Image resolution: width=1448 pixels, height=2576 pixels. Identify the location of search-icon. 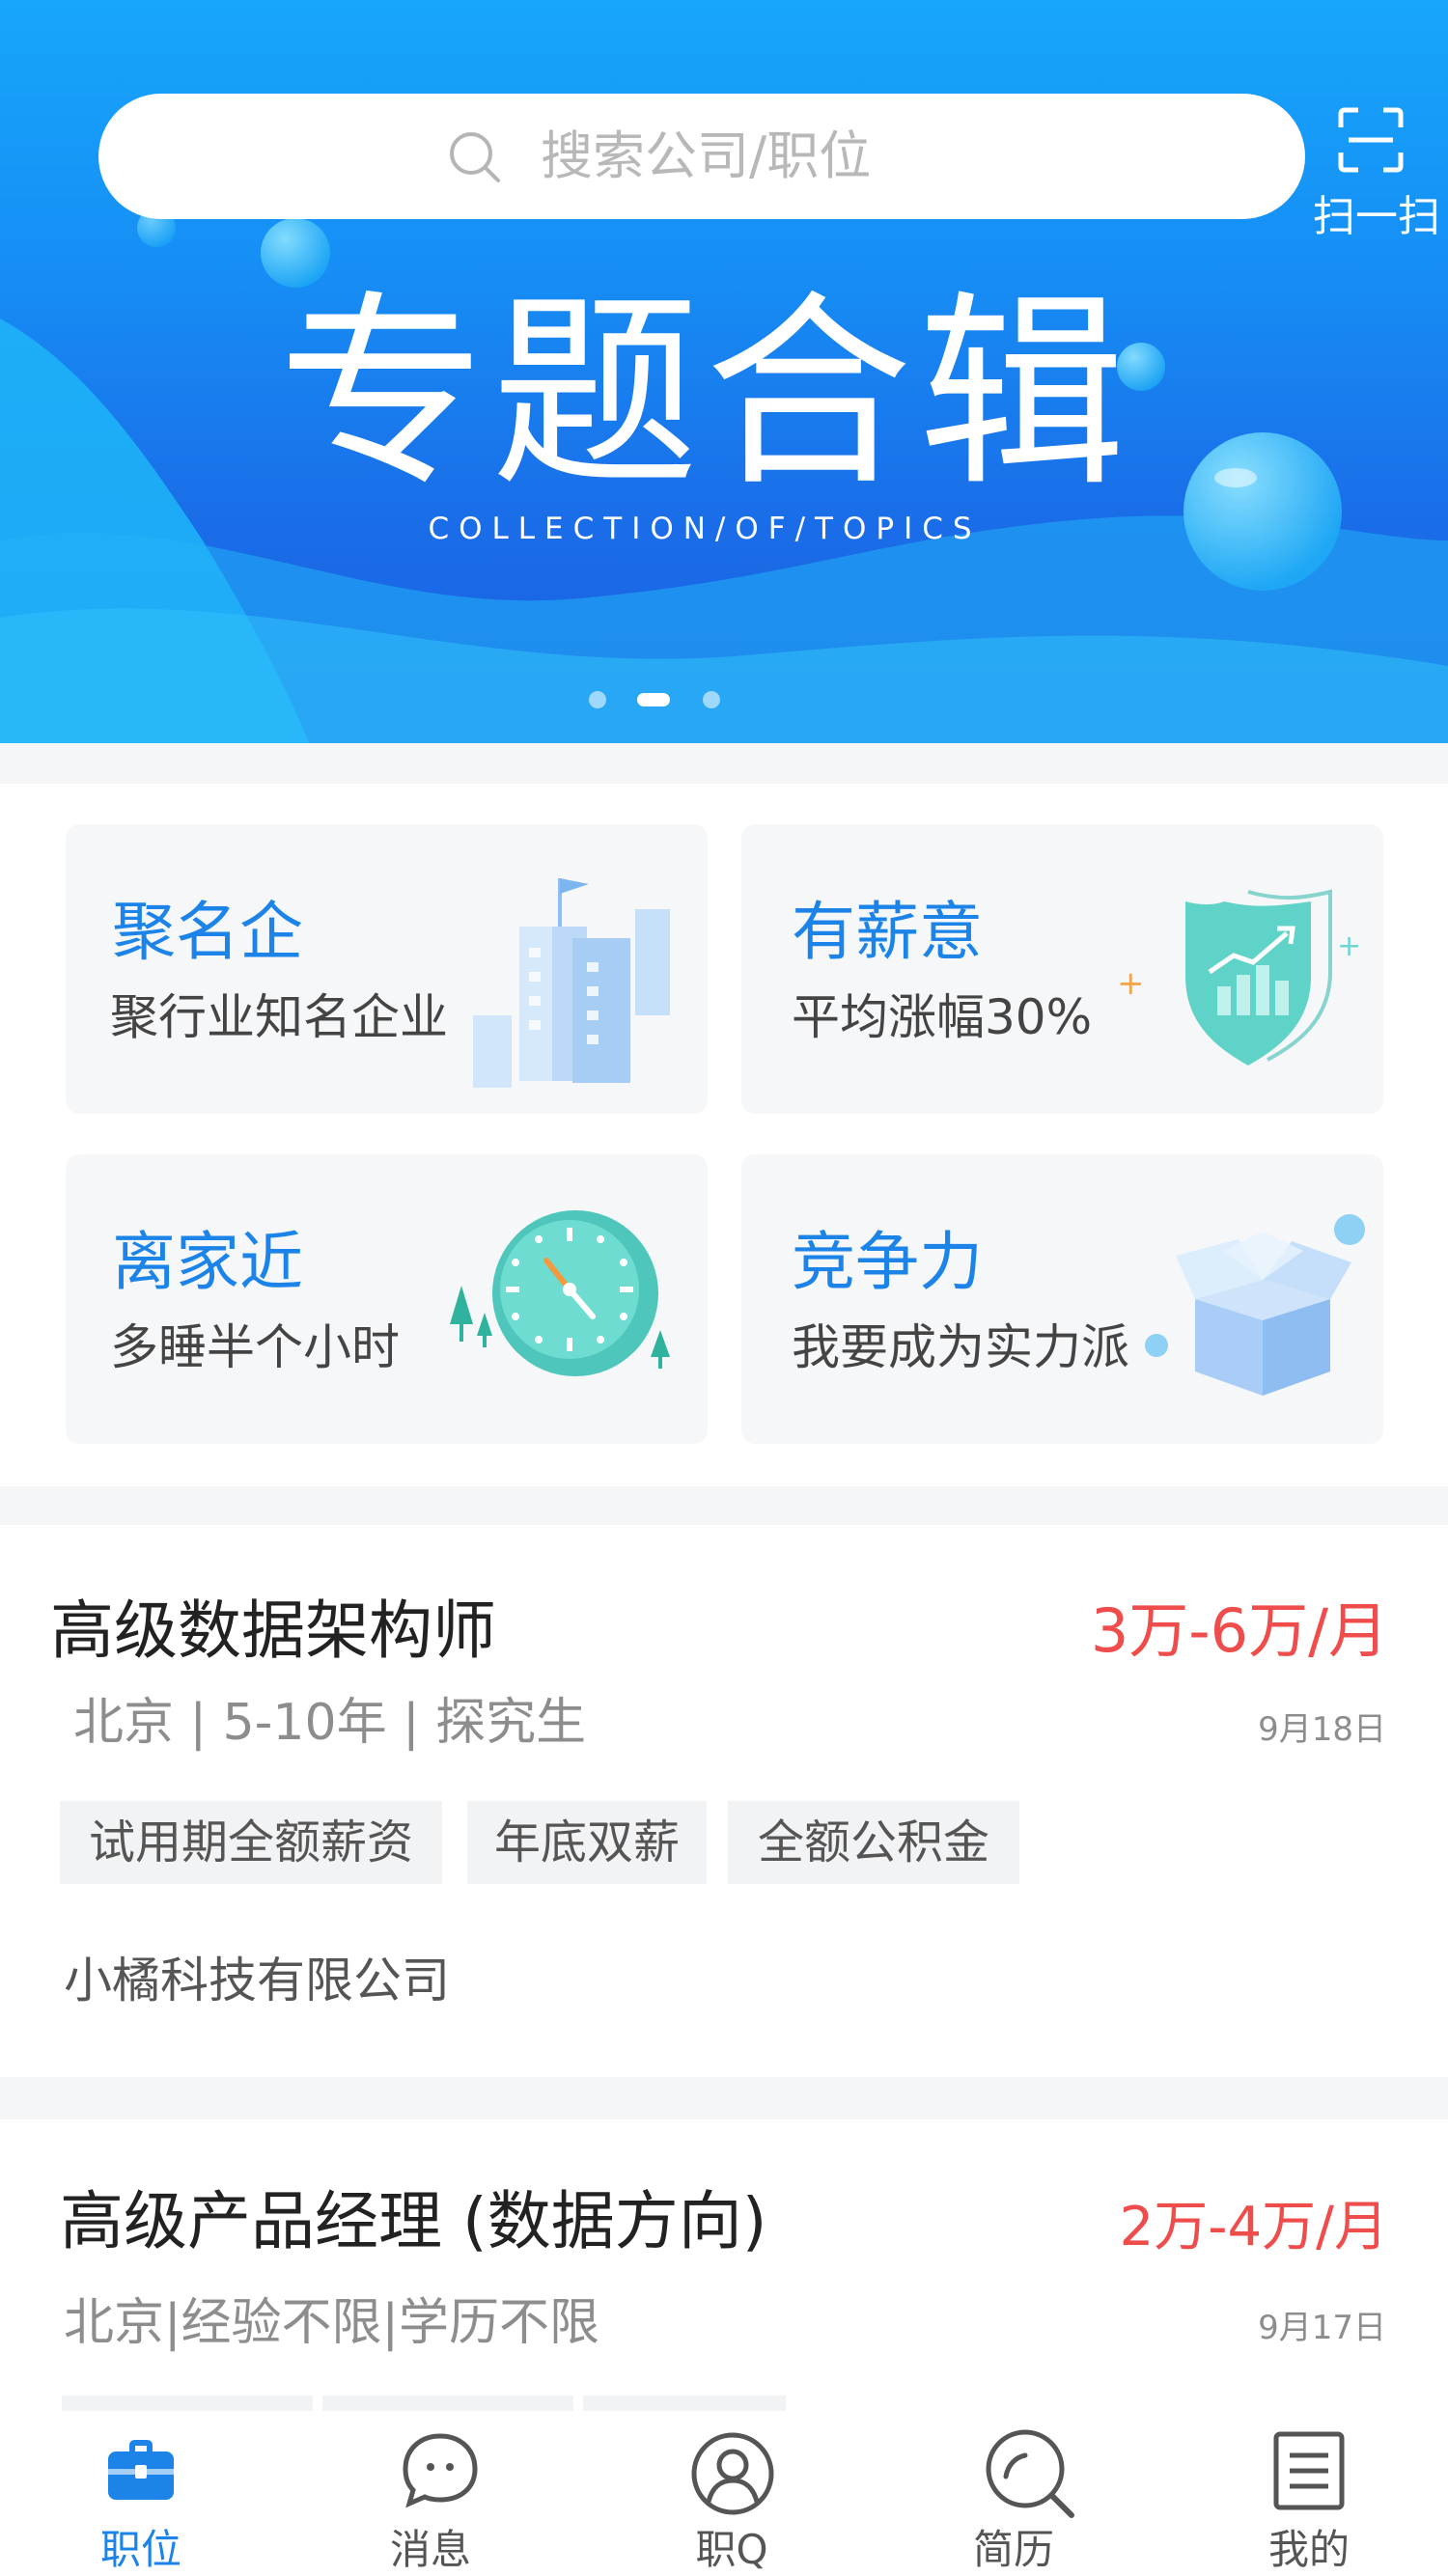
(475, 157).